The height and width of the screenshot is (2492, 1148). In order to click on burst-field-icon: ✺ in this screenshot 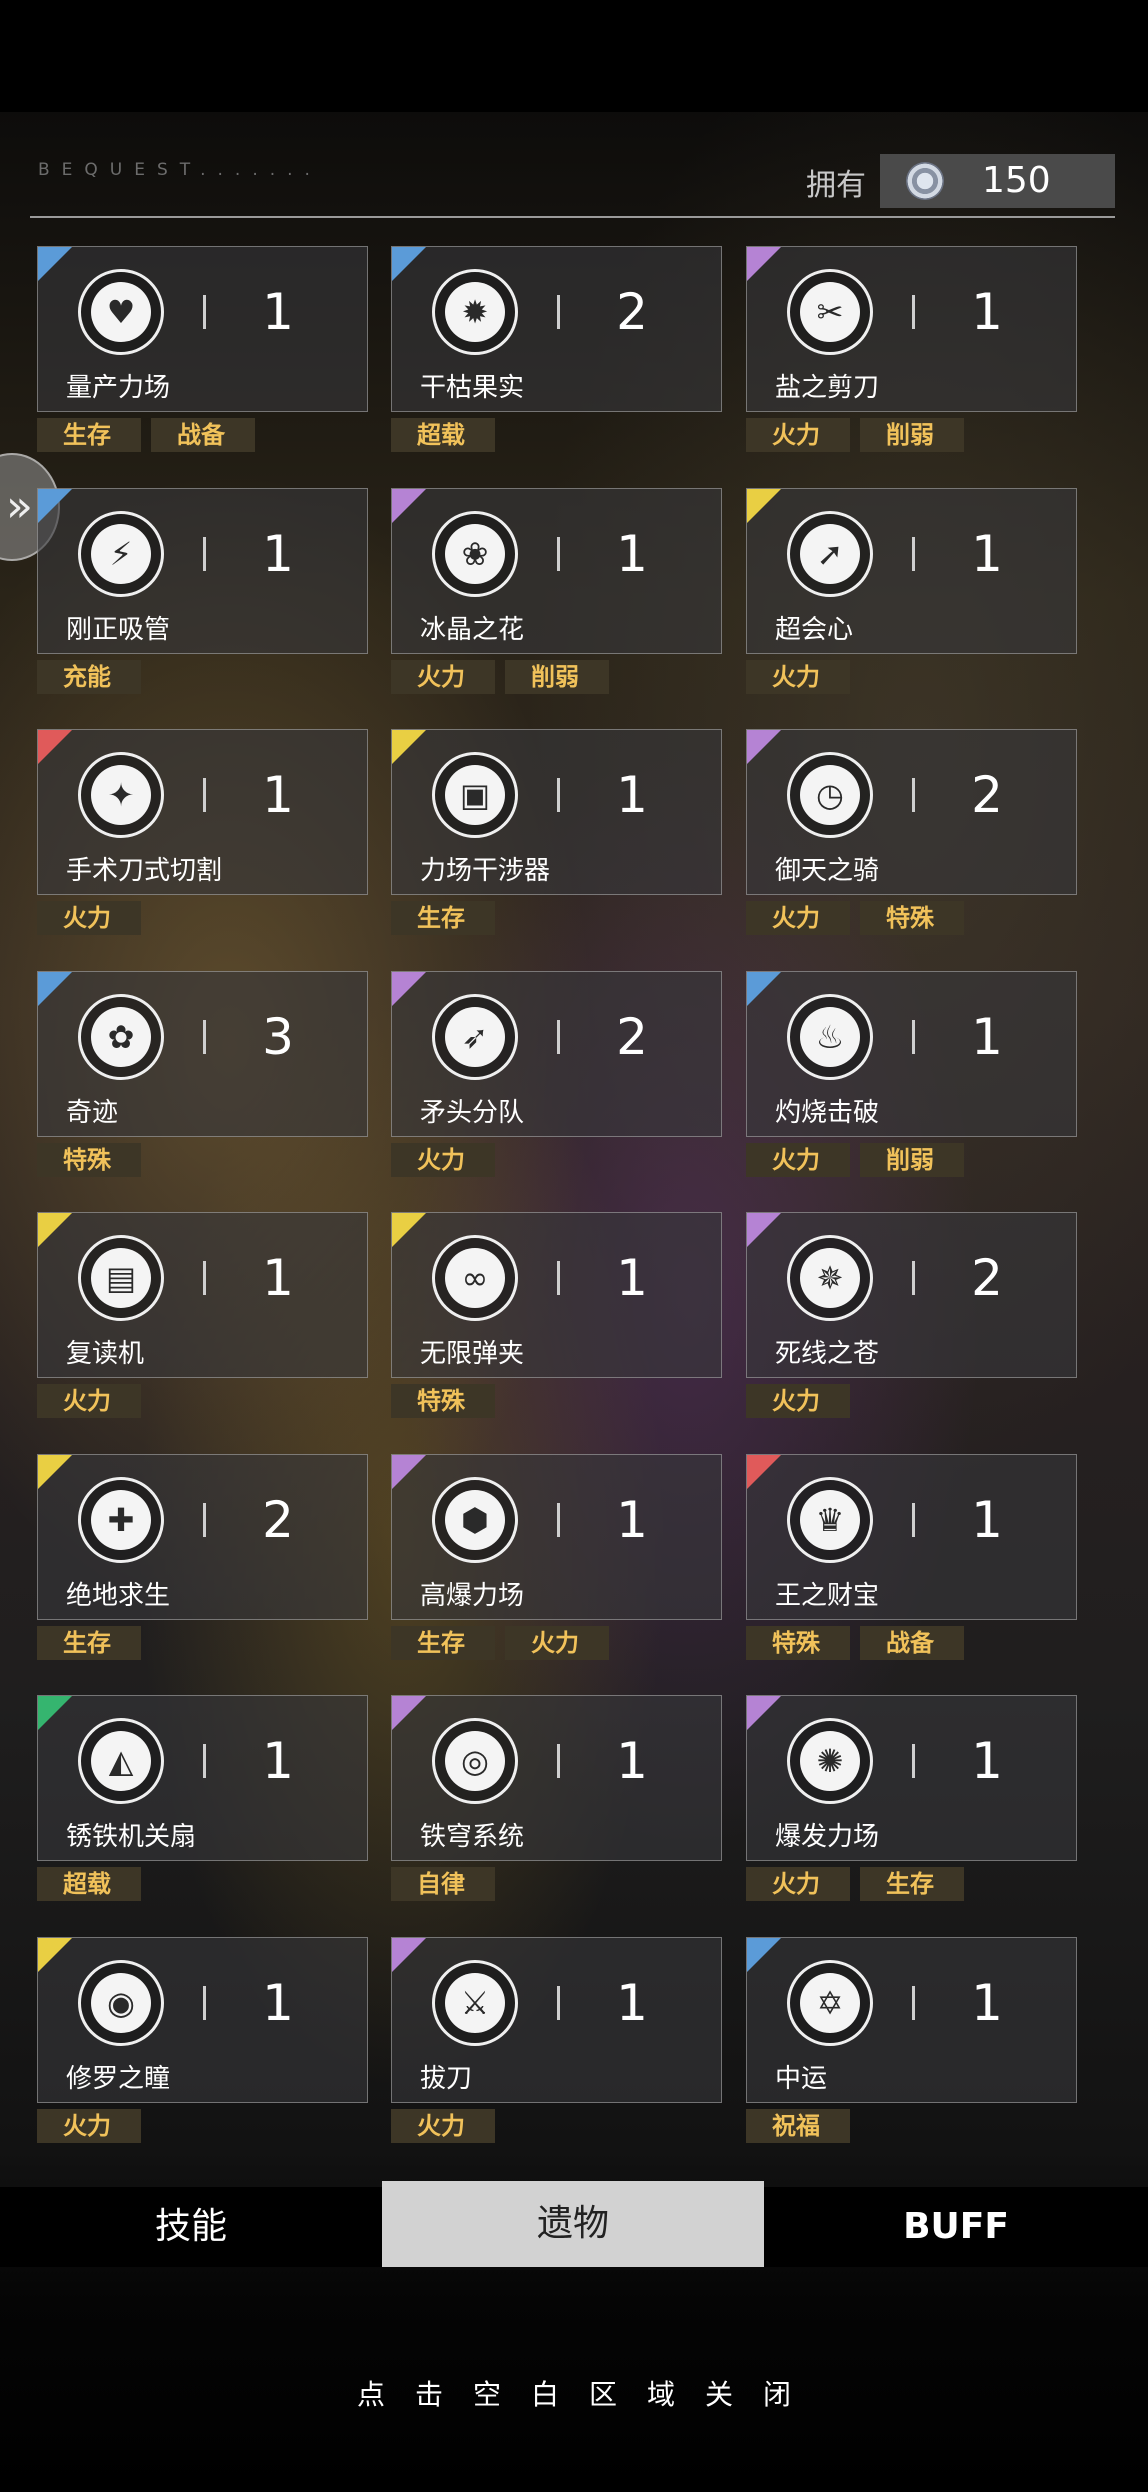, I will do `click(830, 1761)`.